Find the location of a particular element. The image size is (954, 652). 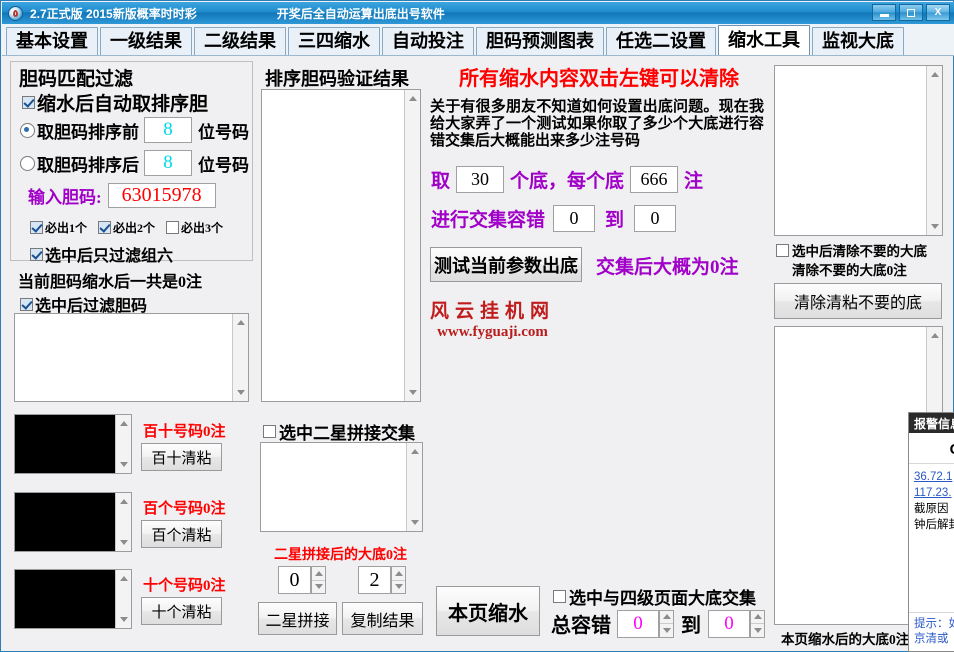

tab-dan-forecast-chart: 胆码预测图表 is located at coordinates (540, 41).